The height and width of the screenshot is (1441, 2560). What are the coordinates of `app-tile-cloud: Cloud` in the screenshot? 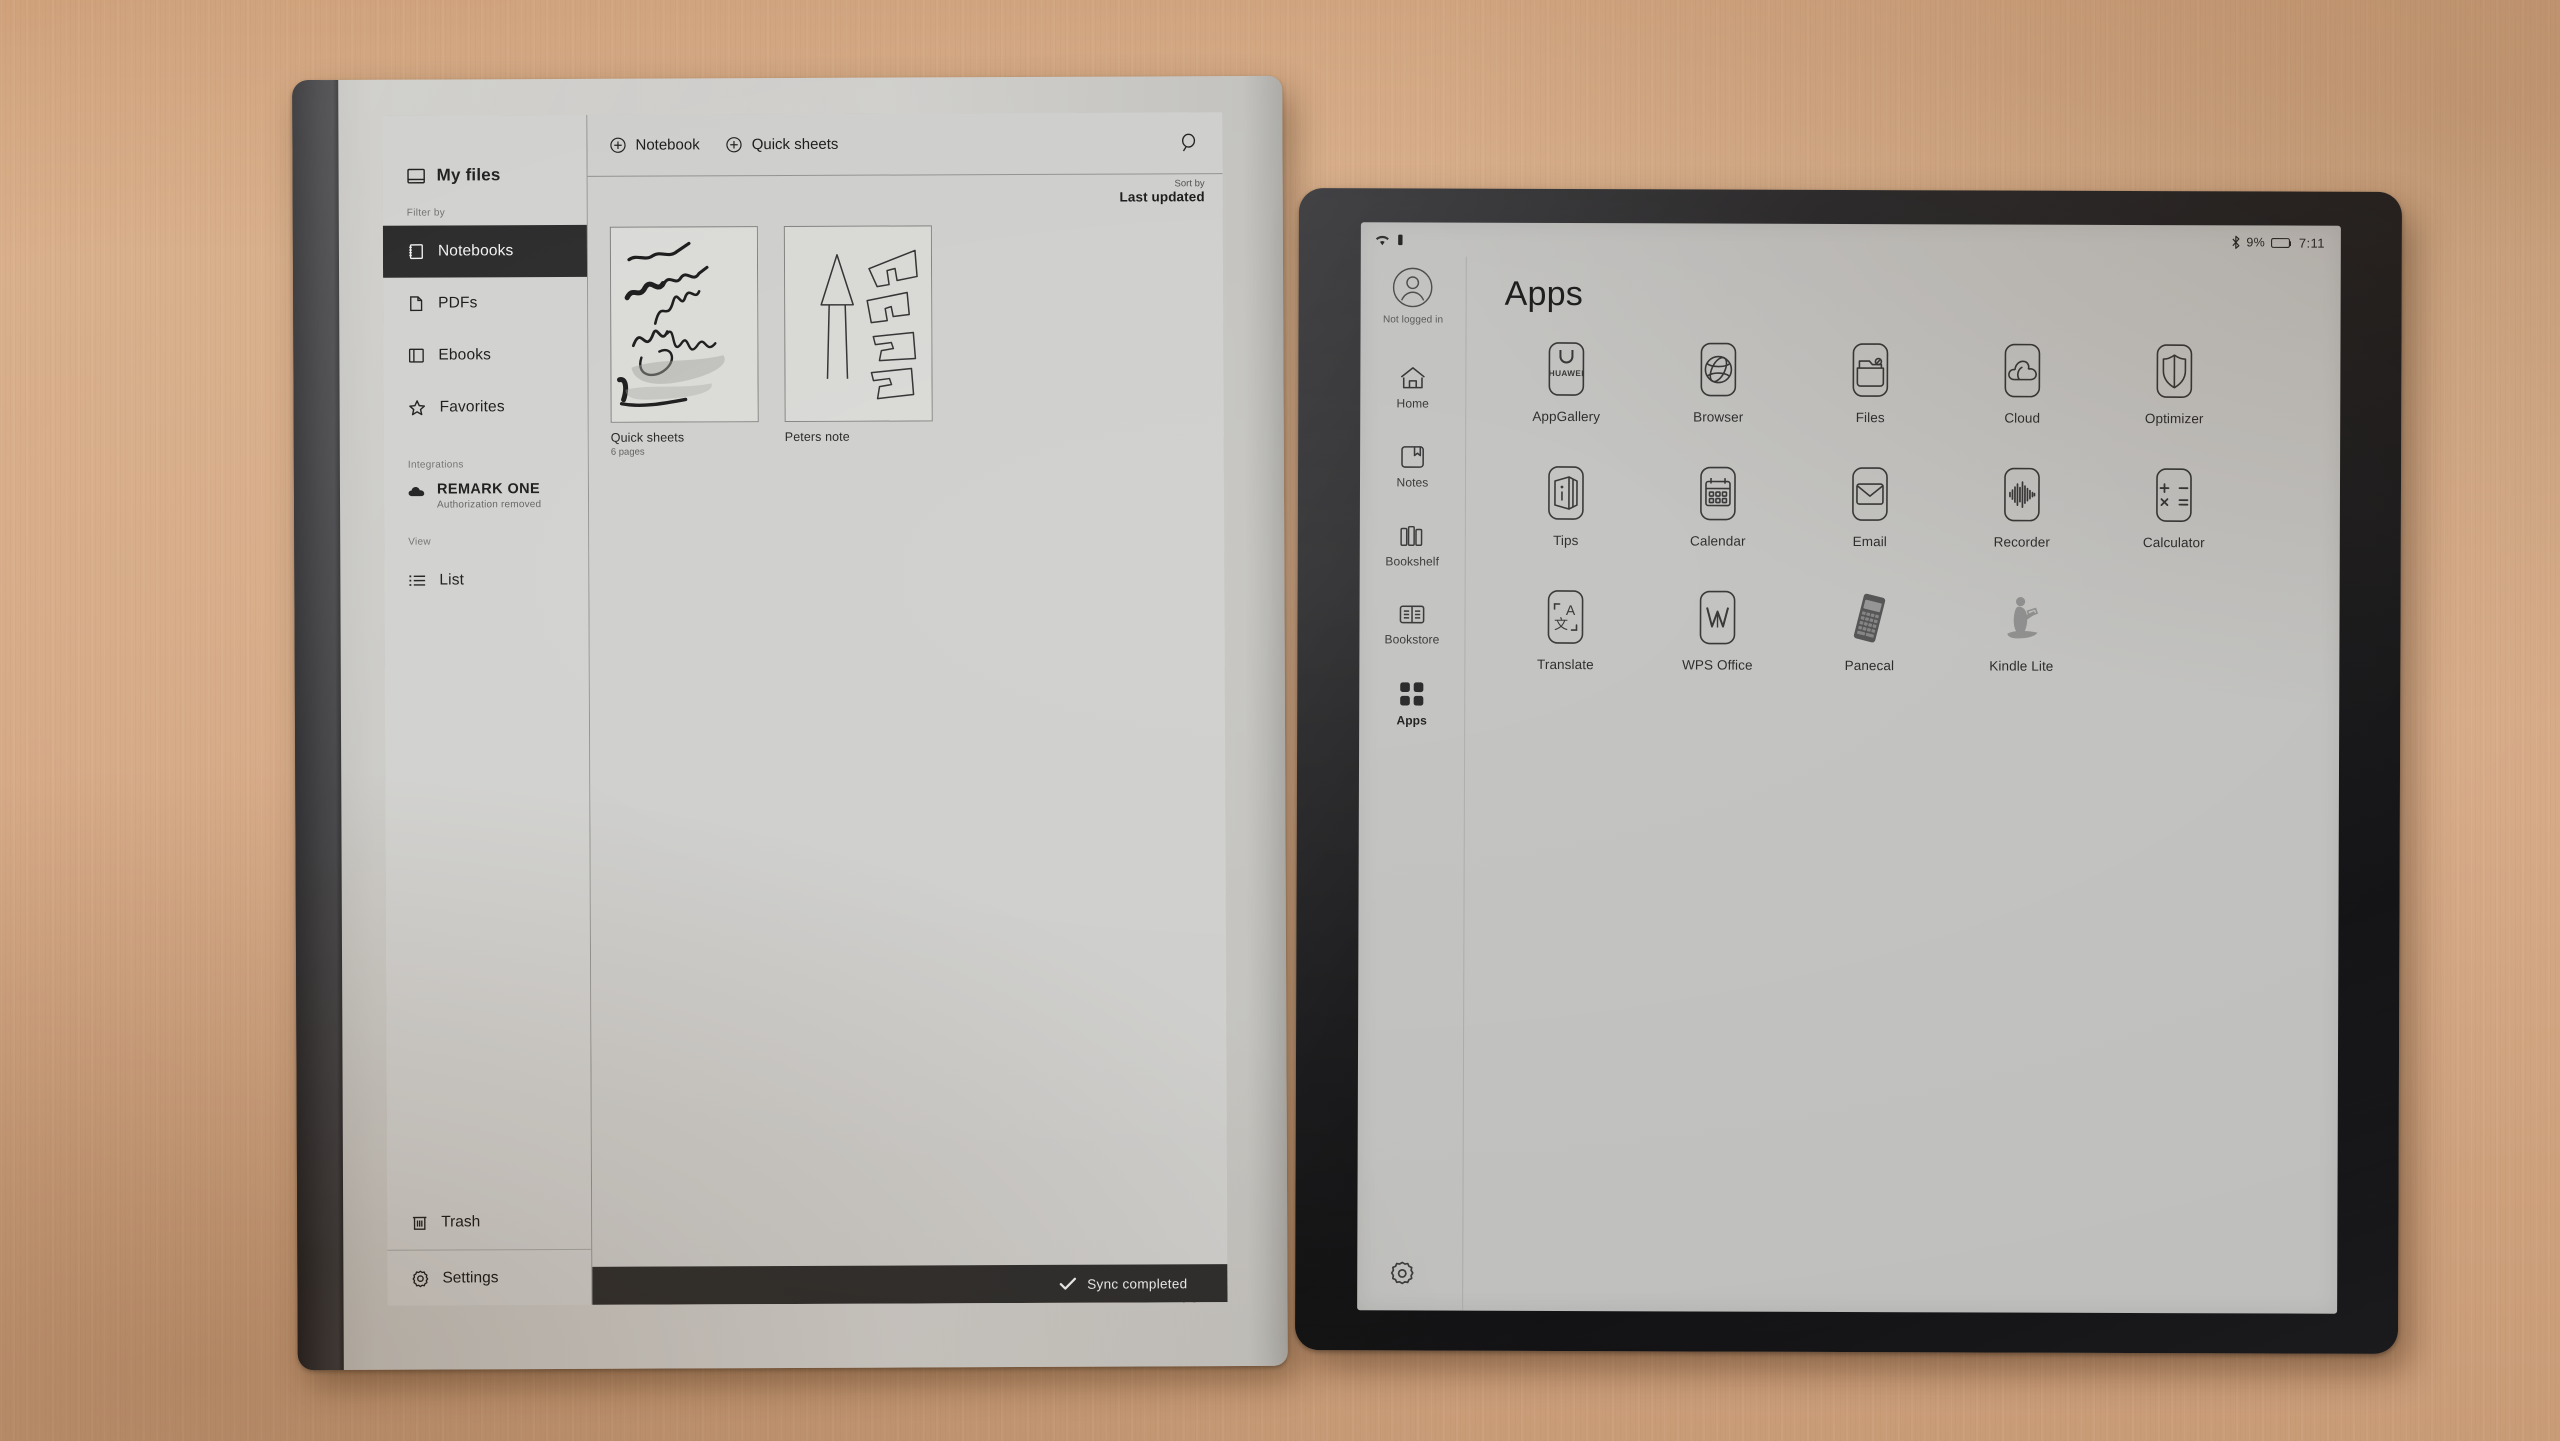 It's located at (2022, 383).